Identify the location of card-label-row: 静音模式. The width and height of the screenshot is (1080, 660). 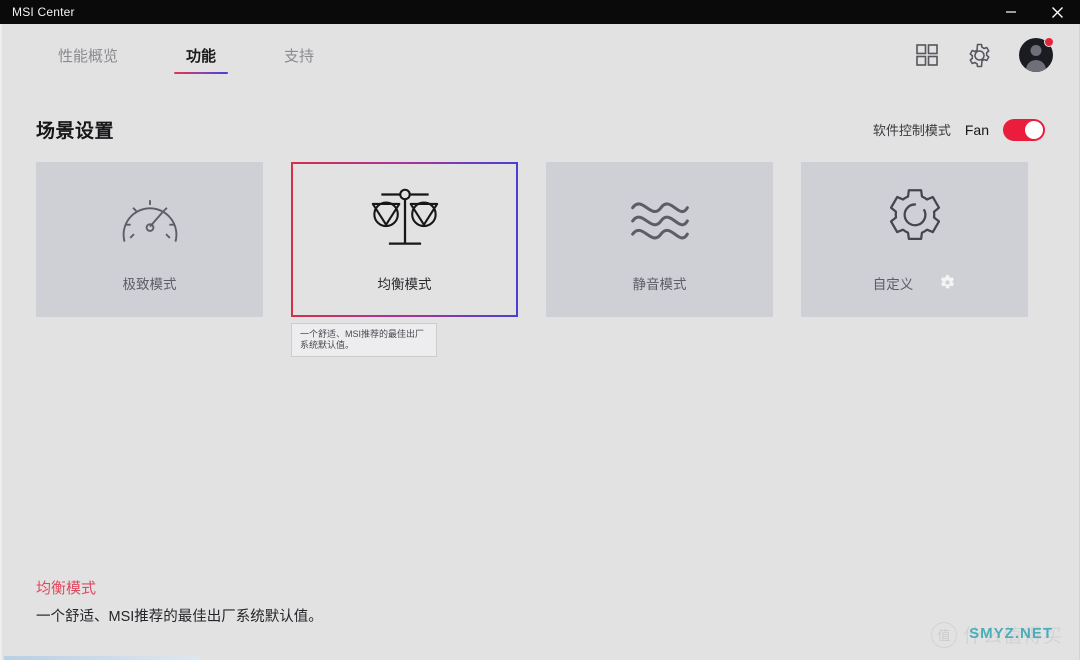
(660, 283).